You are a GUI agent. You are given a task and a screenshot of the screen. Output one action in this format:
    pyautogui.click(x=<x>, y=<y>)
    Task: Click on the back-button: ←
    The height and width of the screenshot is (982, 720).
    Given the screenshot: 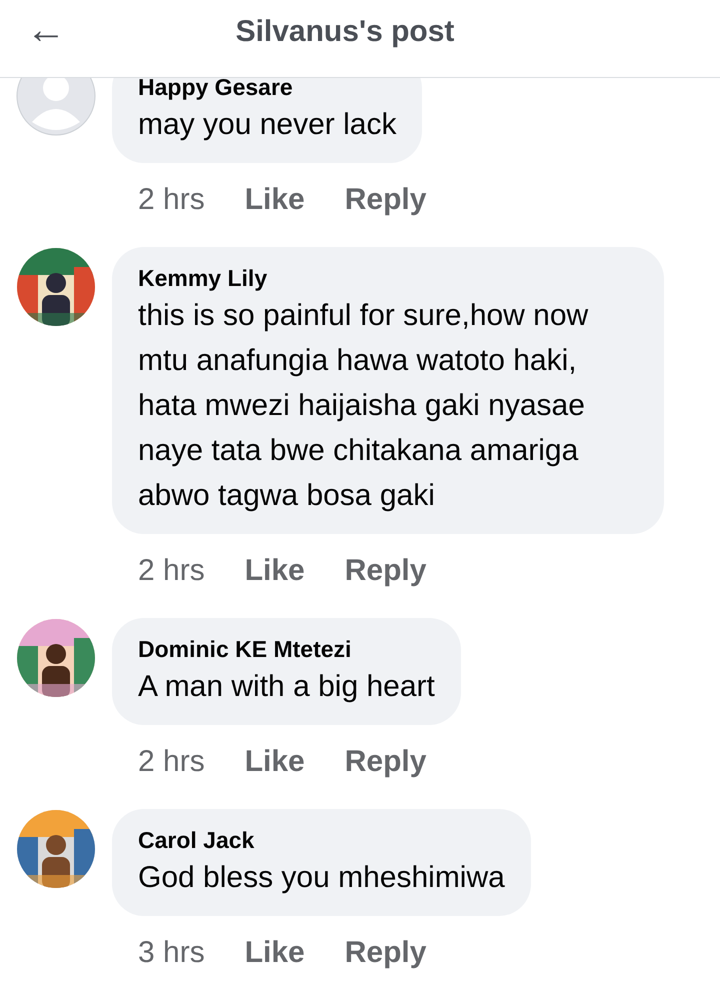 What is the action you would take?
    pyautogui.click(x=46, y=30)
    